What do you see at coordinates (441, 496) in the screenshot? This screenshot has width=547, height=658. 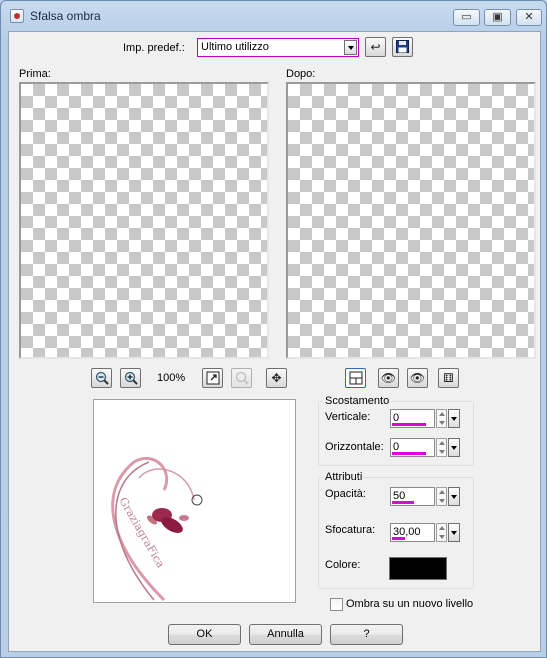 I see `opacity-stepper-arrows` at bounding box center [441, 496].